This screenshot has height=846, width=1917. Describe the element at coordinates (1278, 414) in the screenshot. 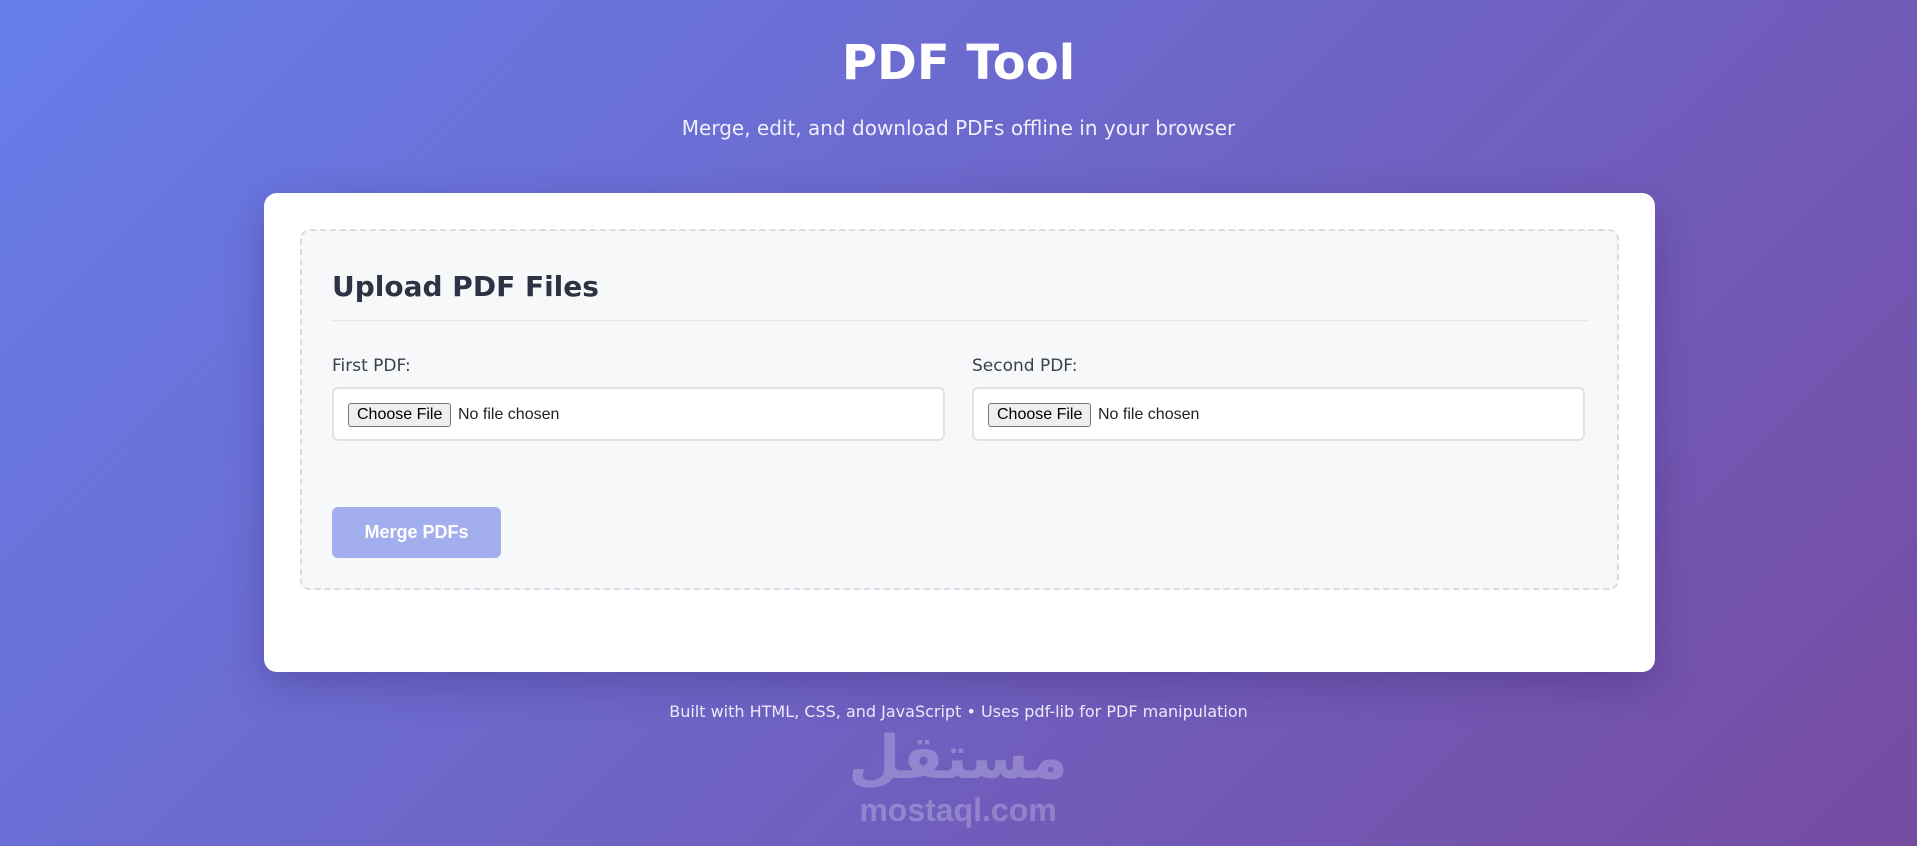

I see `second-pdf-file-input: Choose File No file chosen` at that location.